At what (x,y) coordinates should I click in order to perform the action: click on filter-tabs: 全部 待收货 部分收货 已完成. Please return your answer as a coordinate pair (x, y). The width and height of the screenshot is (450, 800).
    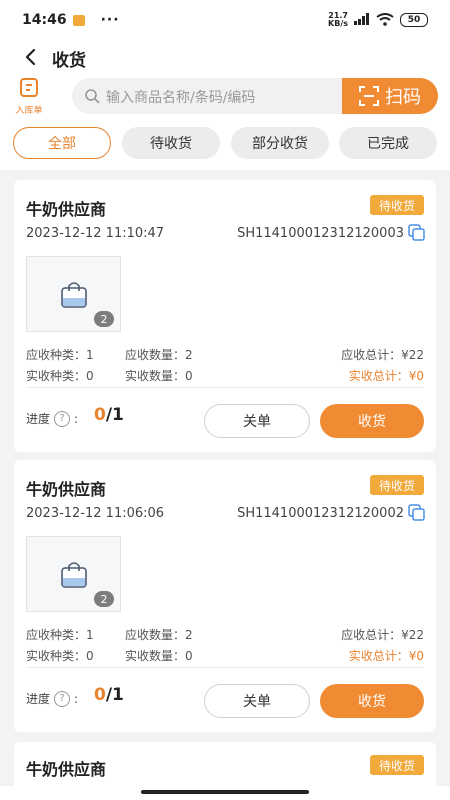
    Looking at the image, I should click on (225, 145).